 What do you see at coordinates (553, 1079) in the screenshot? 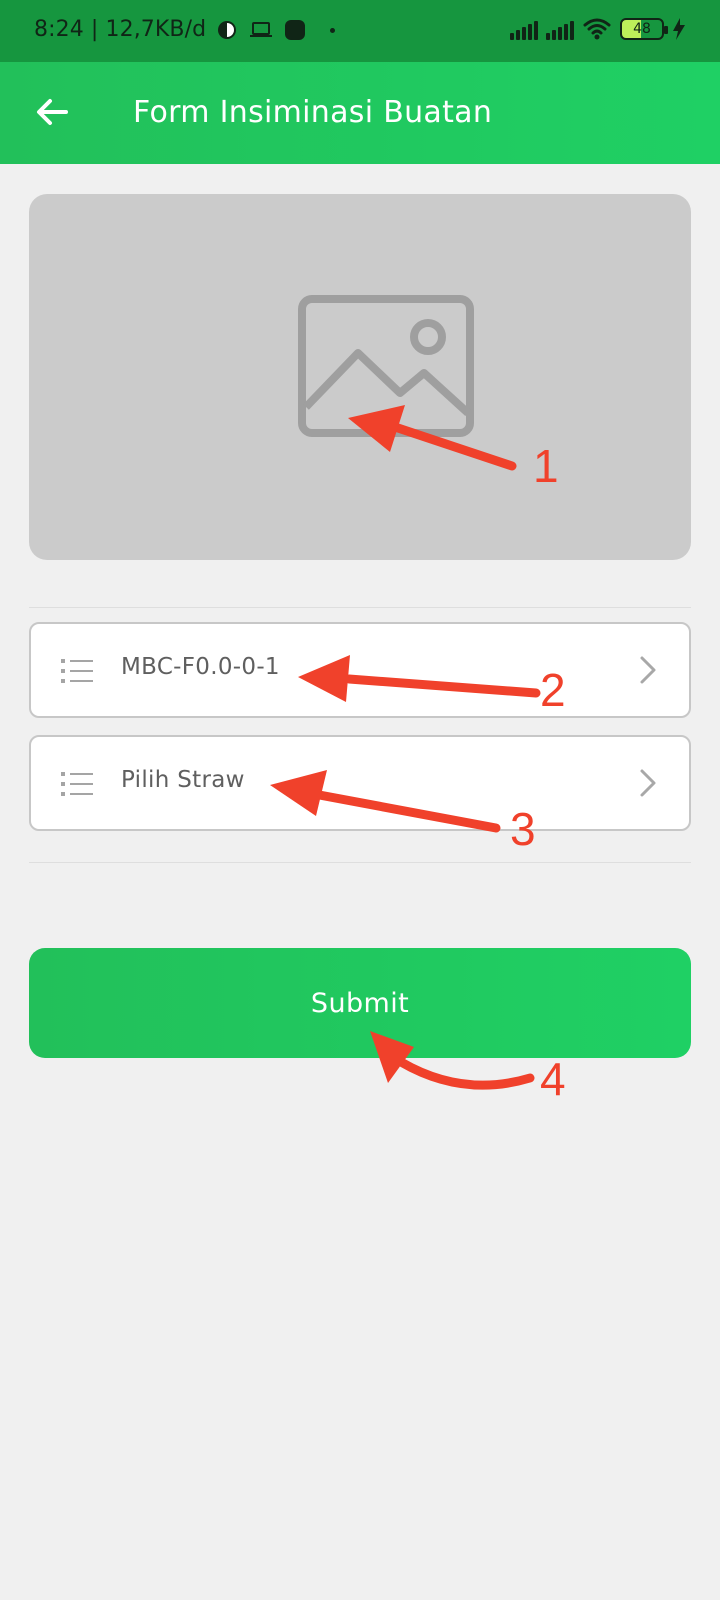
I see `annotation-number-4: 4` at bounding box center [553, 1079].